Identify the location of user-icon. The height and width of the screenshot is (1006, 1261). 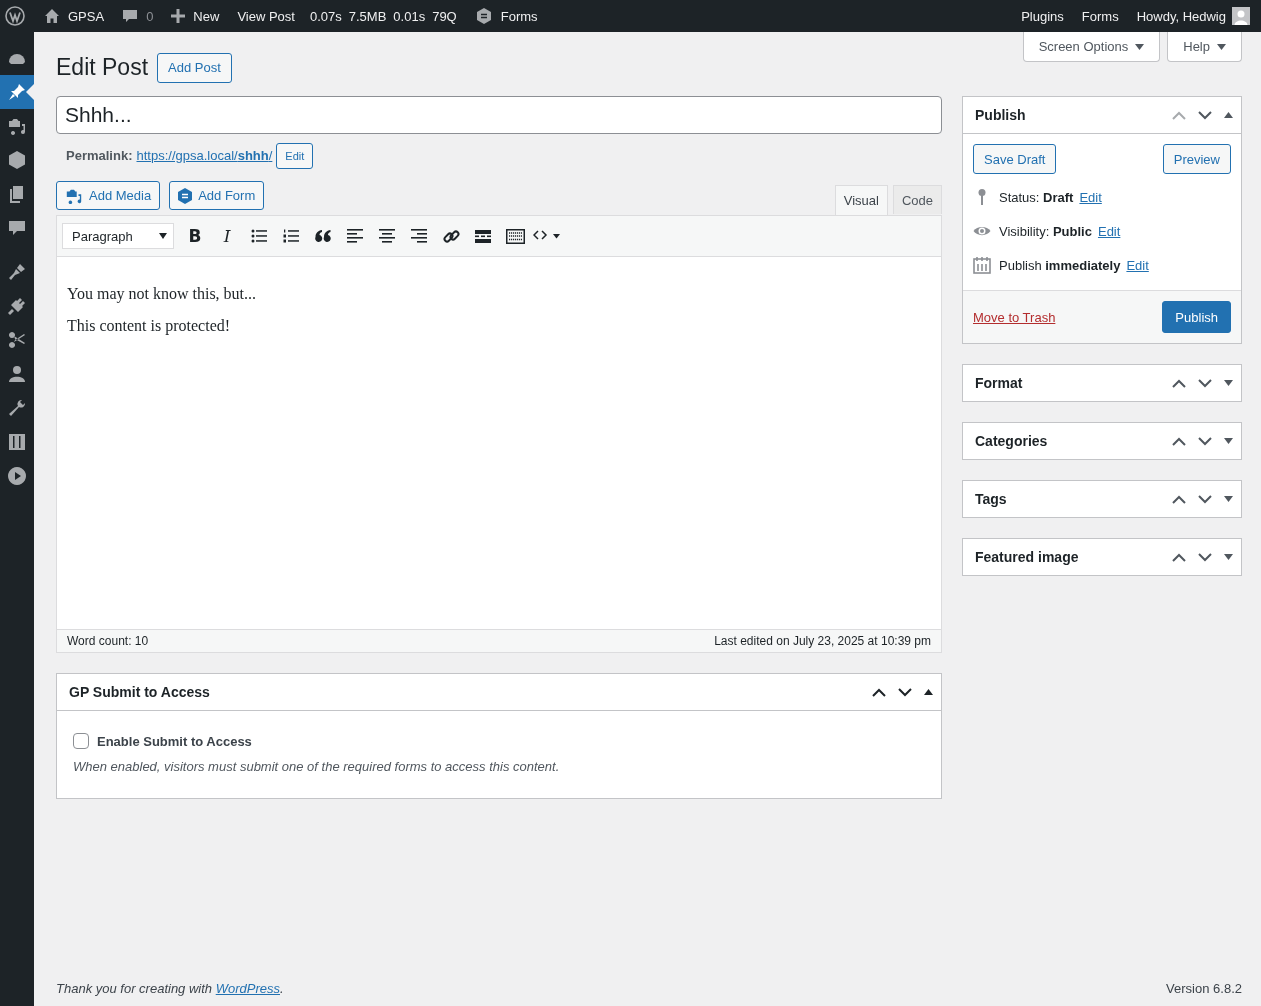
(17, 374).